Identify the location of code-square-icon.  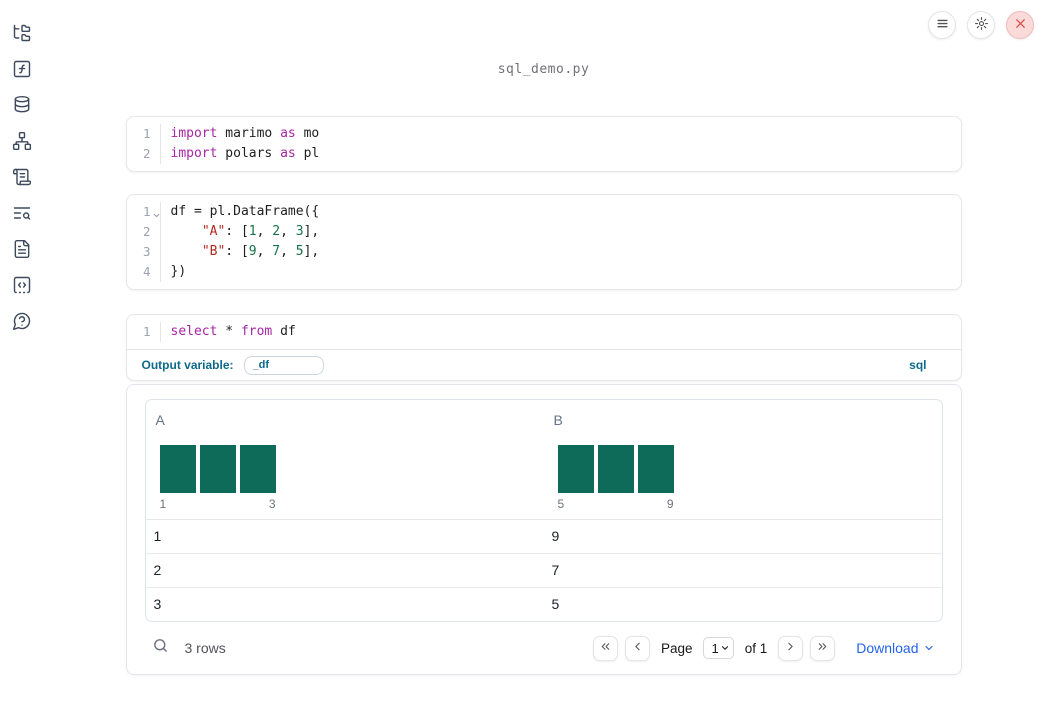
(22, 285).